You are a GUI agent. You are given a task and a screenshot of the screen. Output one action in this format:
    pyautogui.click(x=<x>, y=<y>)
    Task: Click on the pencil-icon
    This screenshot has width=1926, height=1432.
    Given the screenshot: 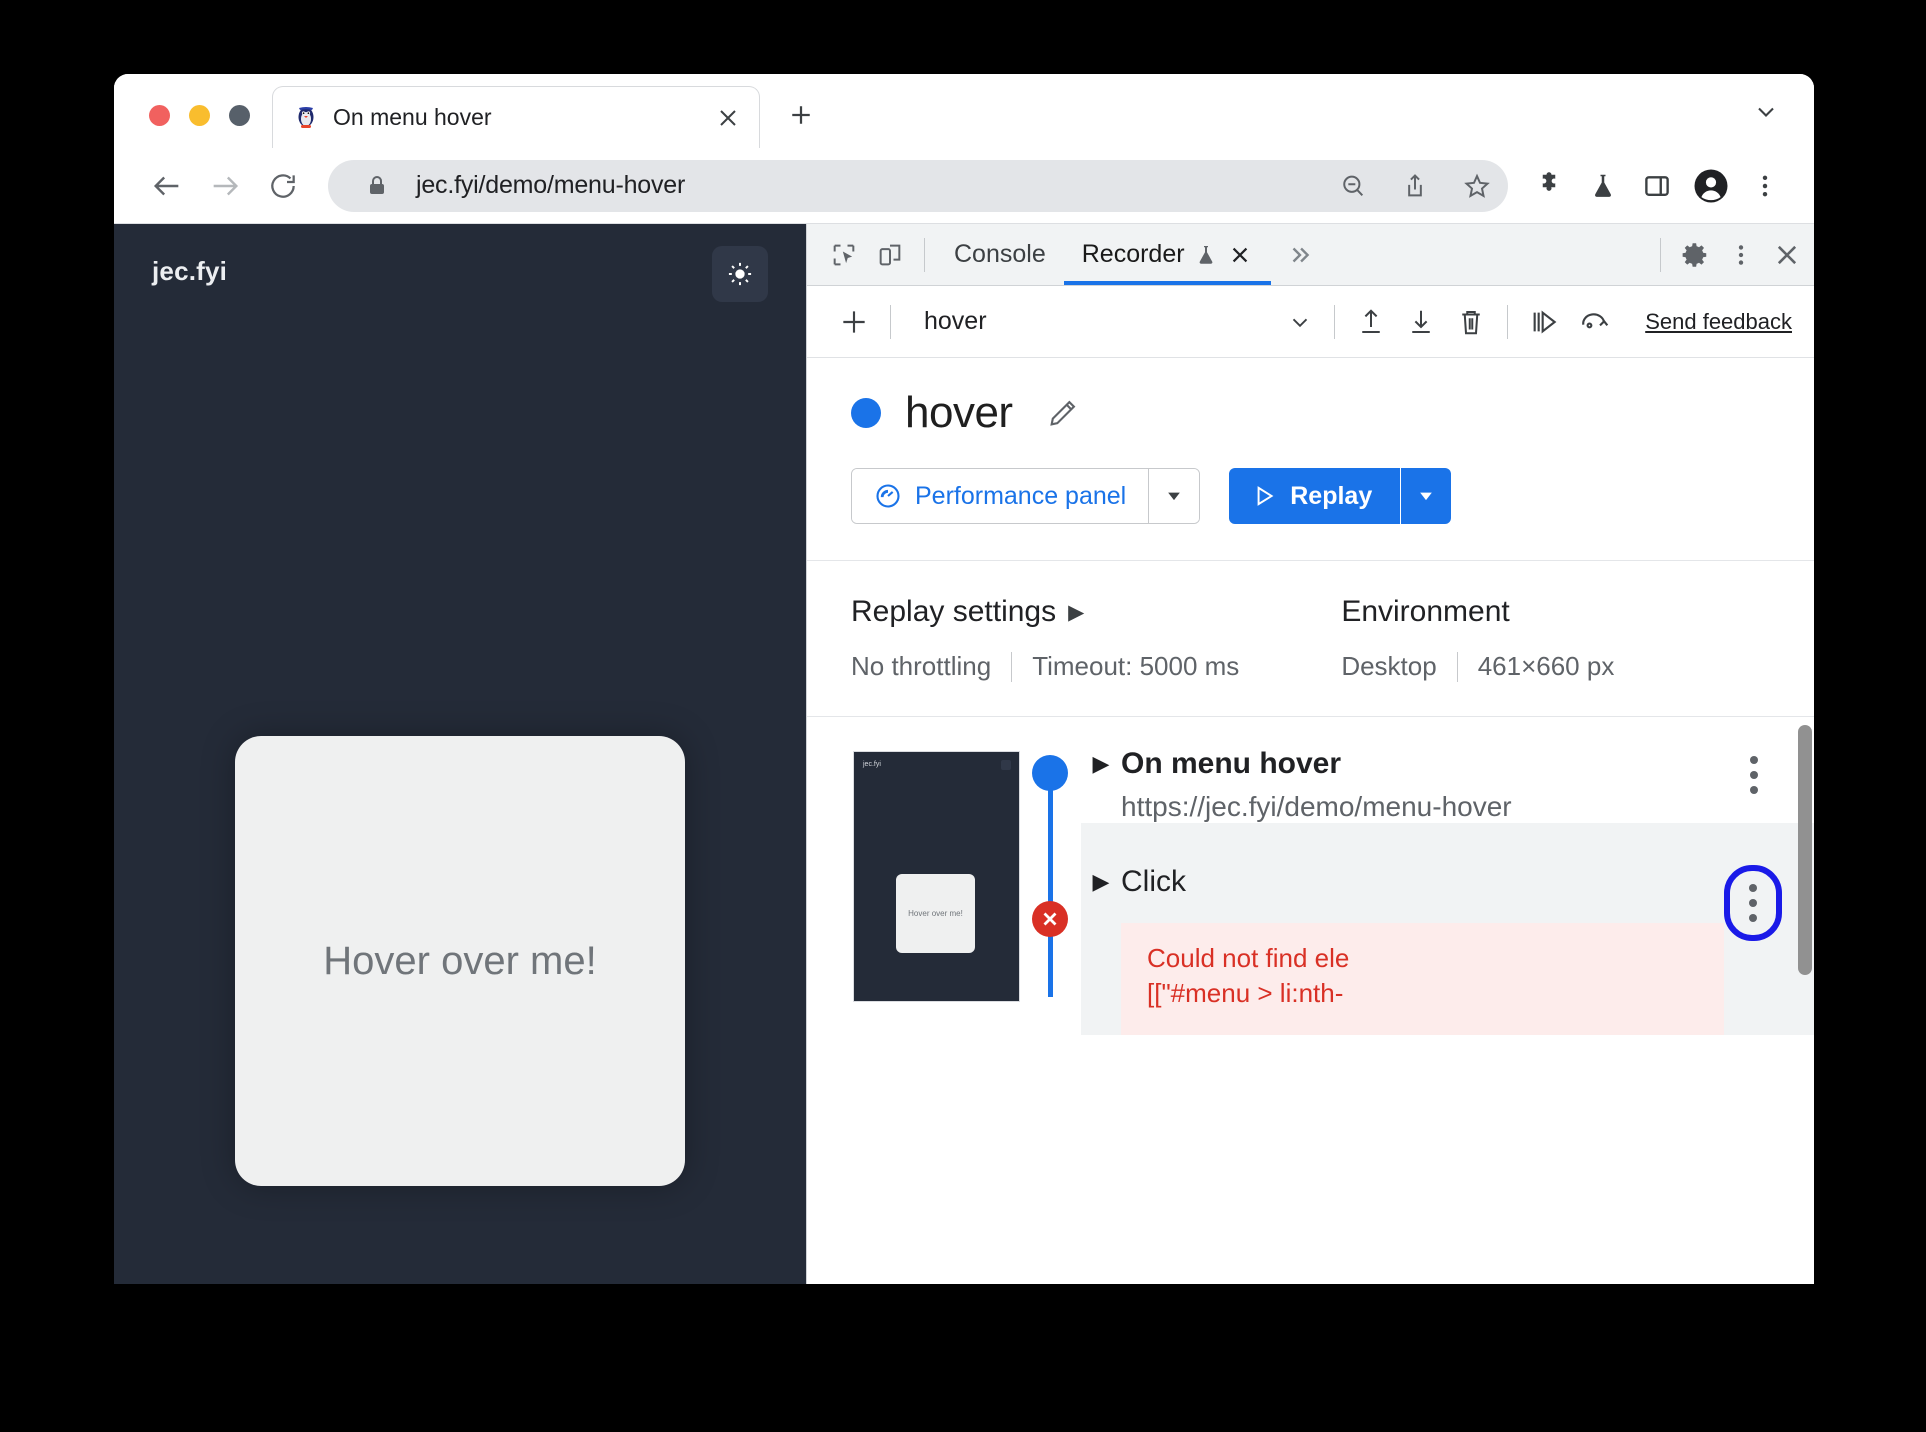 What is the action you would take?
    pyautogui.click(x=1063, y=413)
    